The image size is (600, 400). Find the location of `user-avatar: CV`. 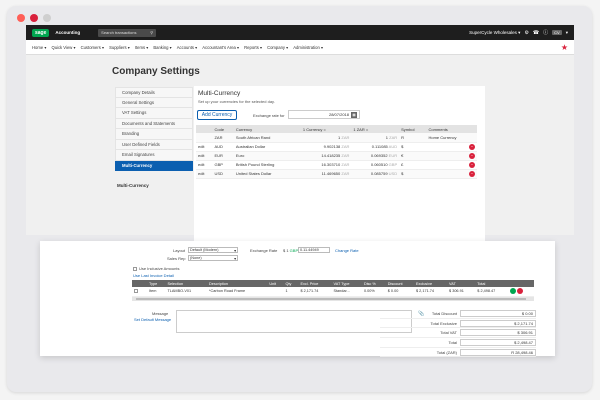

user-avatar: CV is located at coordinates (557, 32).